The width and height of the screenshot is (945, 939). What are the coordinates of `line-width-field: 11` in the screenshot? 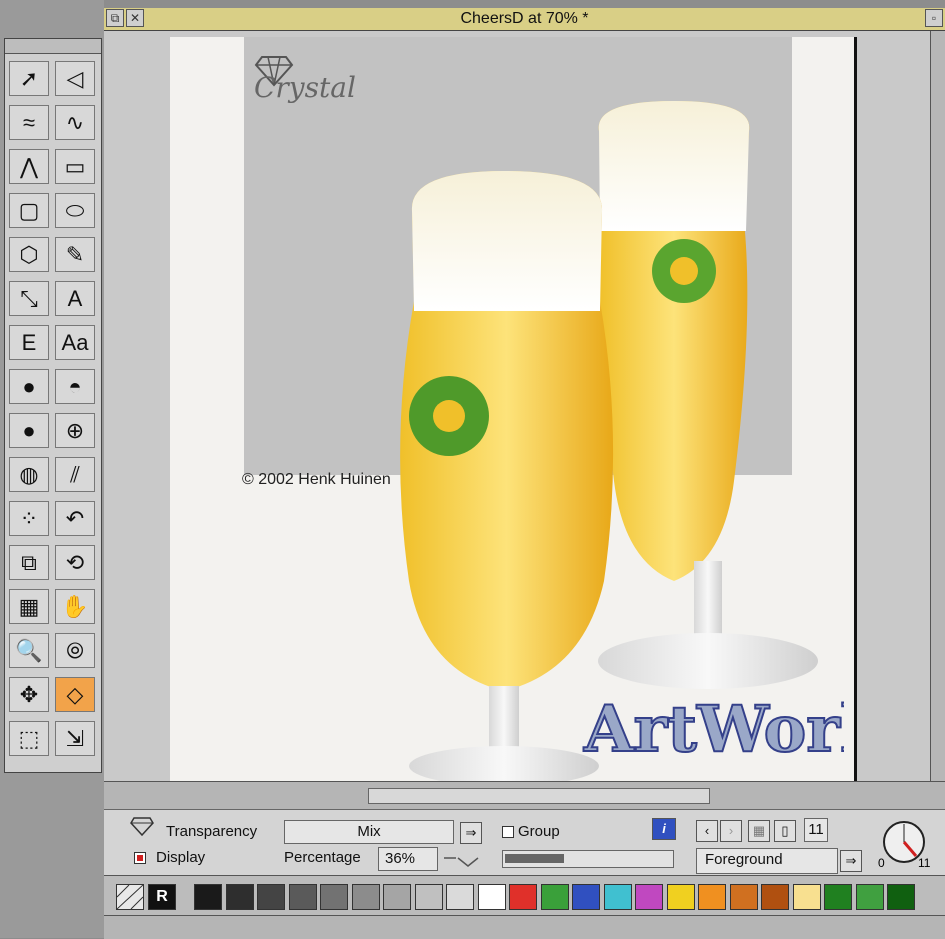 It's located at (816, 830).